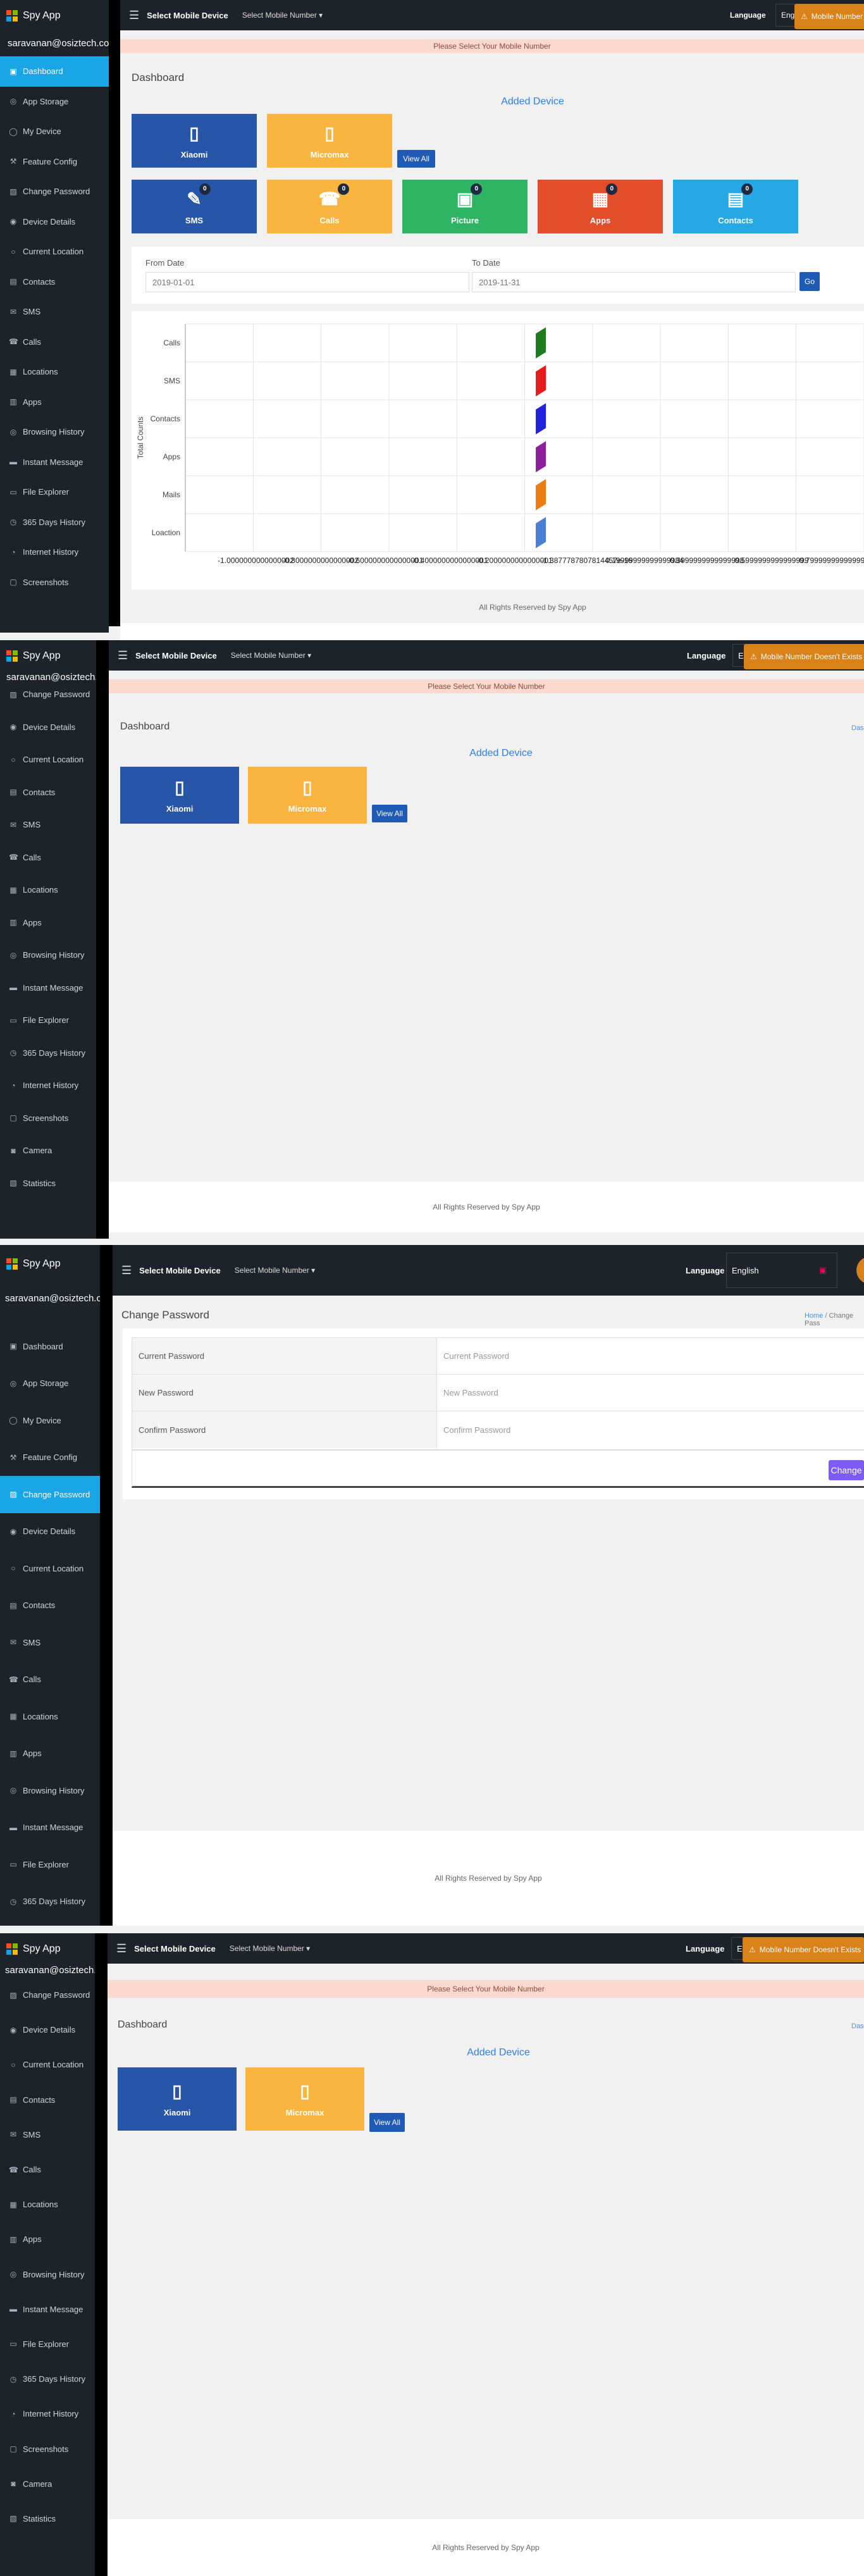  I want to click on feature-tile-apps: ▦ 0 Apps, so click(601, 206).